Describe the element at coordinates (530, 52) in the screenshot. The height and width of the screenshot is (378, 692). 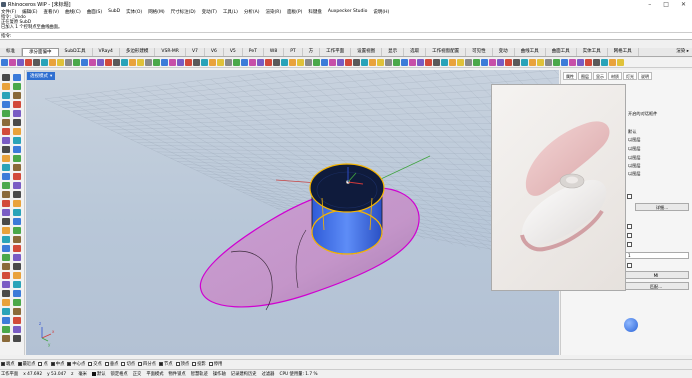
I see `tab-curve-tools: 曲线工具` at that location.